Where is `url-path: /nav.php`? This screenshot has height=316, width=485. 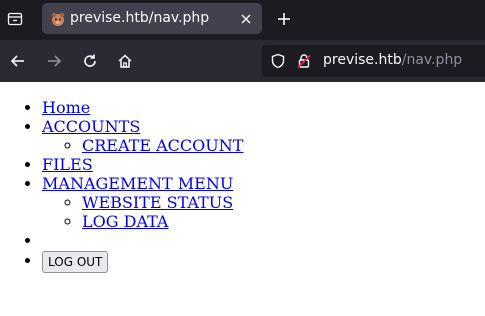
url-path: /nav.php is located at coordinates (432, 60).